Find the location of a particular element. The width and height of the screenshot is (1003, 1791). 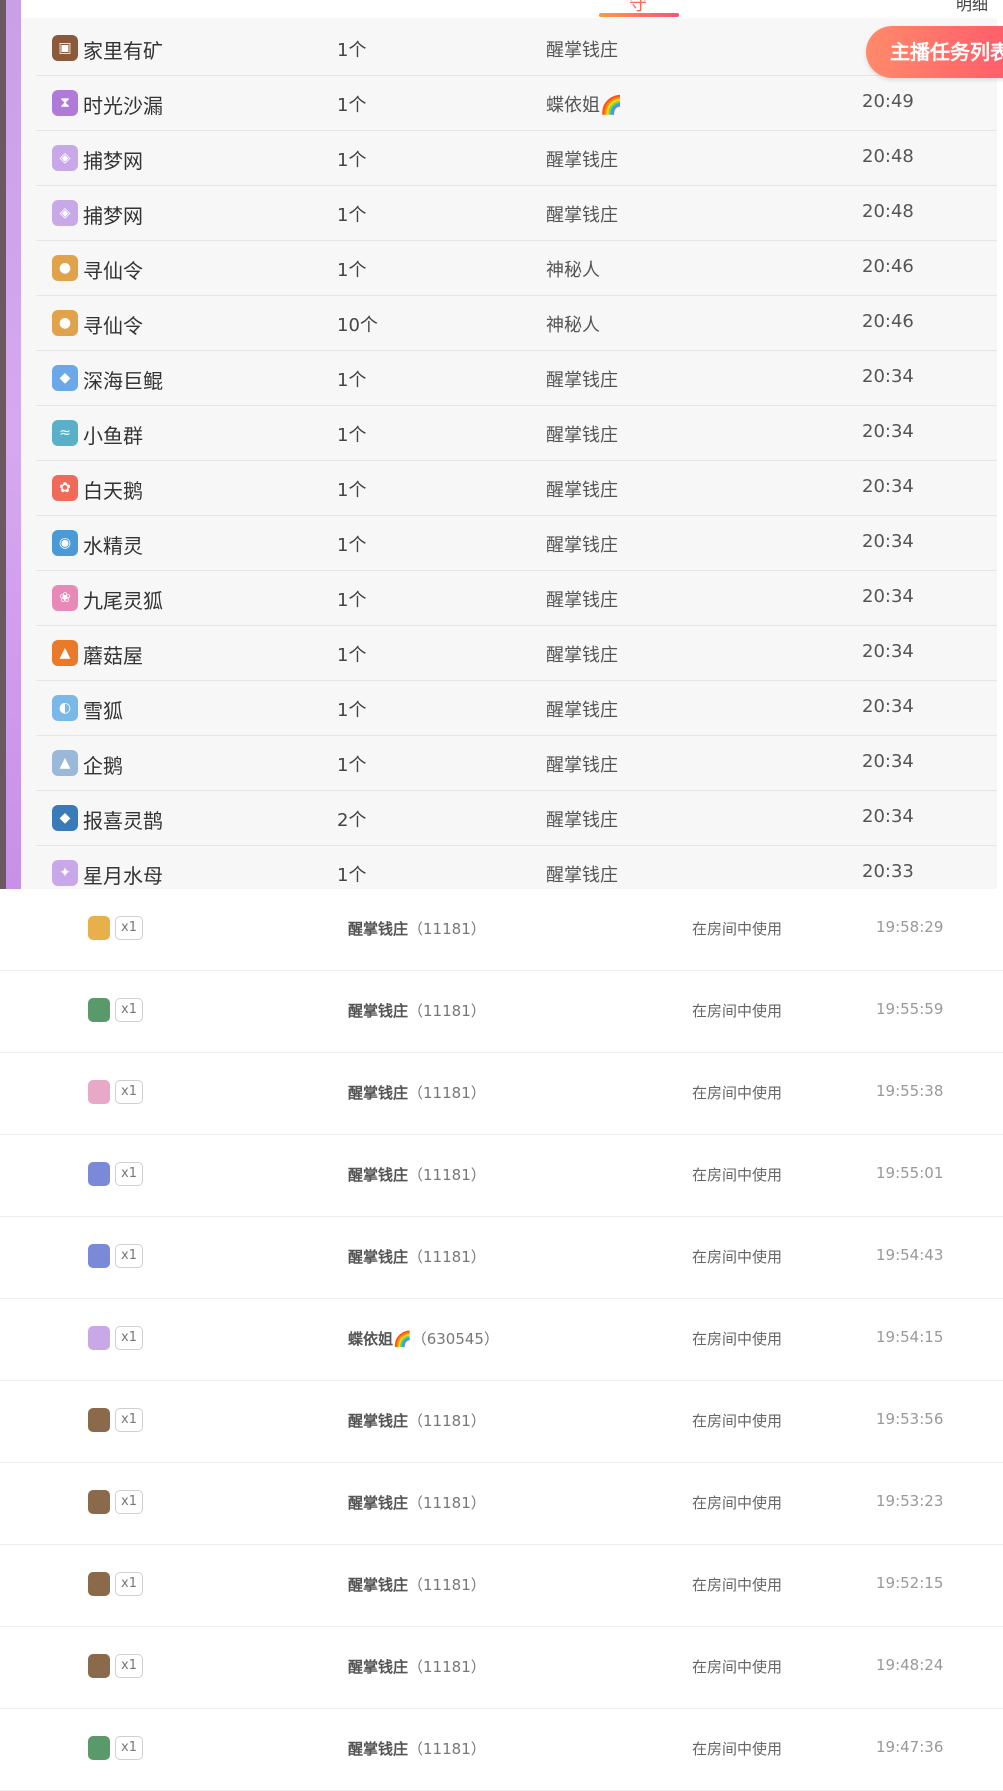

gift-row: ◆ 报喜灵鹊 2个 醒掌钱庄 20:34 is located at coordinates (516, 818).